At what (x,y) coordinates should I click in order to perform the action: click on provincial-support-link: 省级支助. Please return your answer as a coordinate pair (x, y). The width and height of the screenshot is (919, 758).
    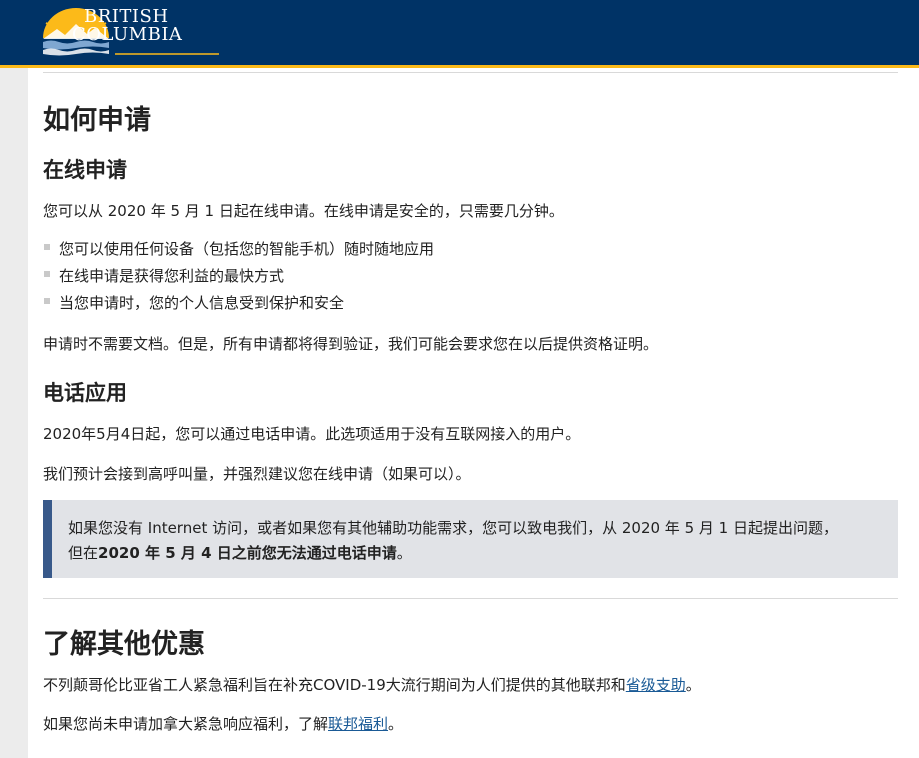
    Looking at the image, I should click on (656, 685).